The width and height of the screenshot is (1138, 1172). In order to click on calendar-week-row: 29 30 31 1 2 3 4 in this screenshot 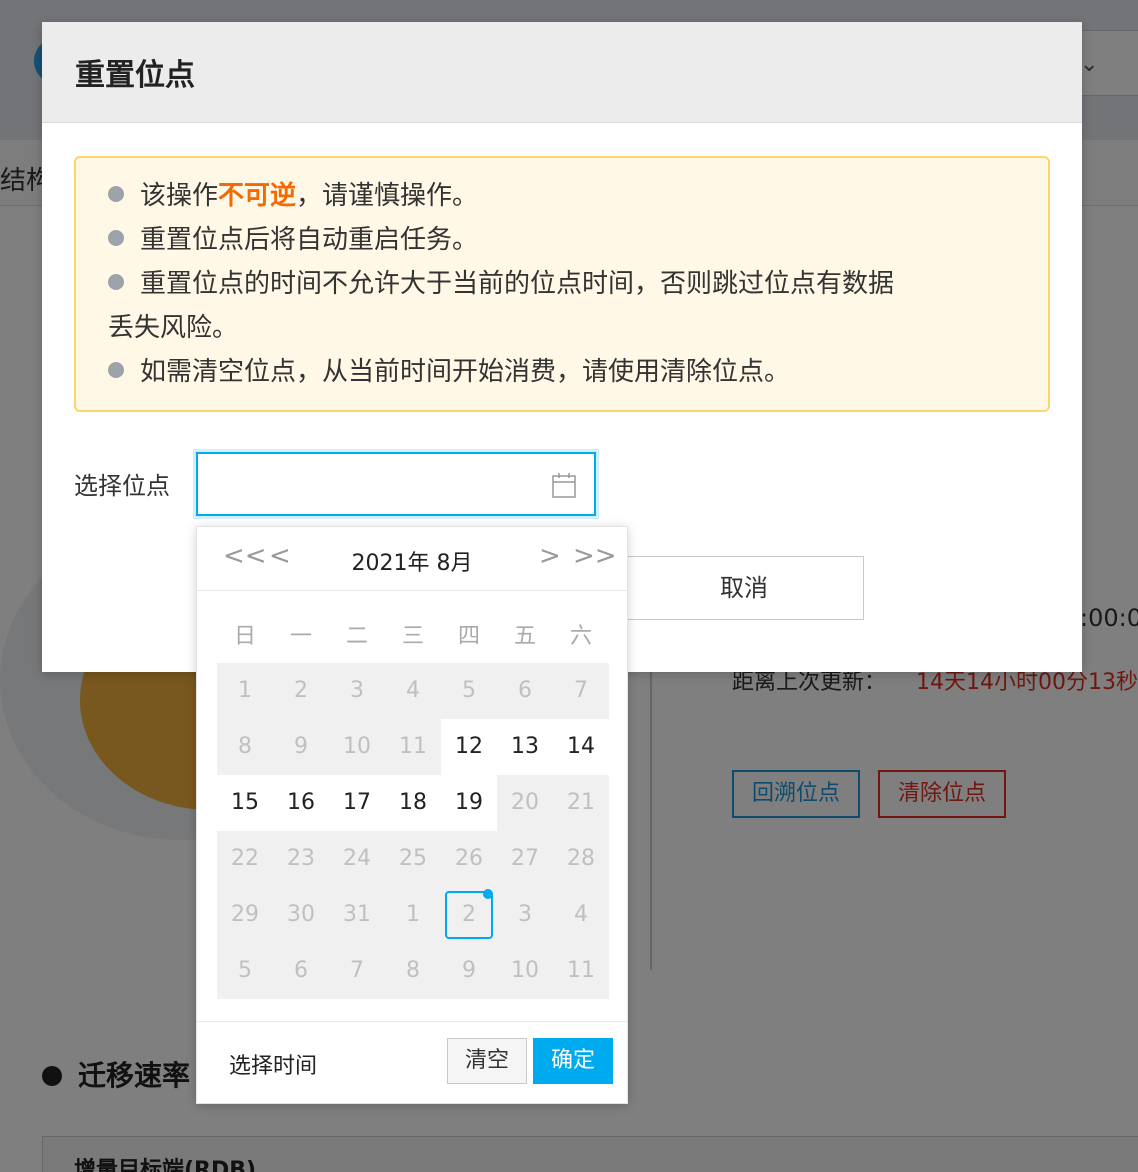, I will do `click(413, 915)`.